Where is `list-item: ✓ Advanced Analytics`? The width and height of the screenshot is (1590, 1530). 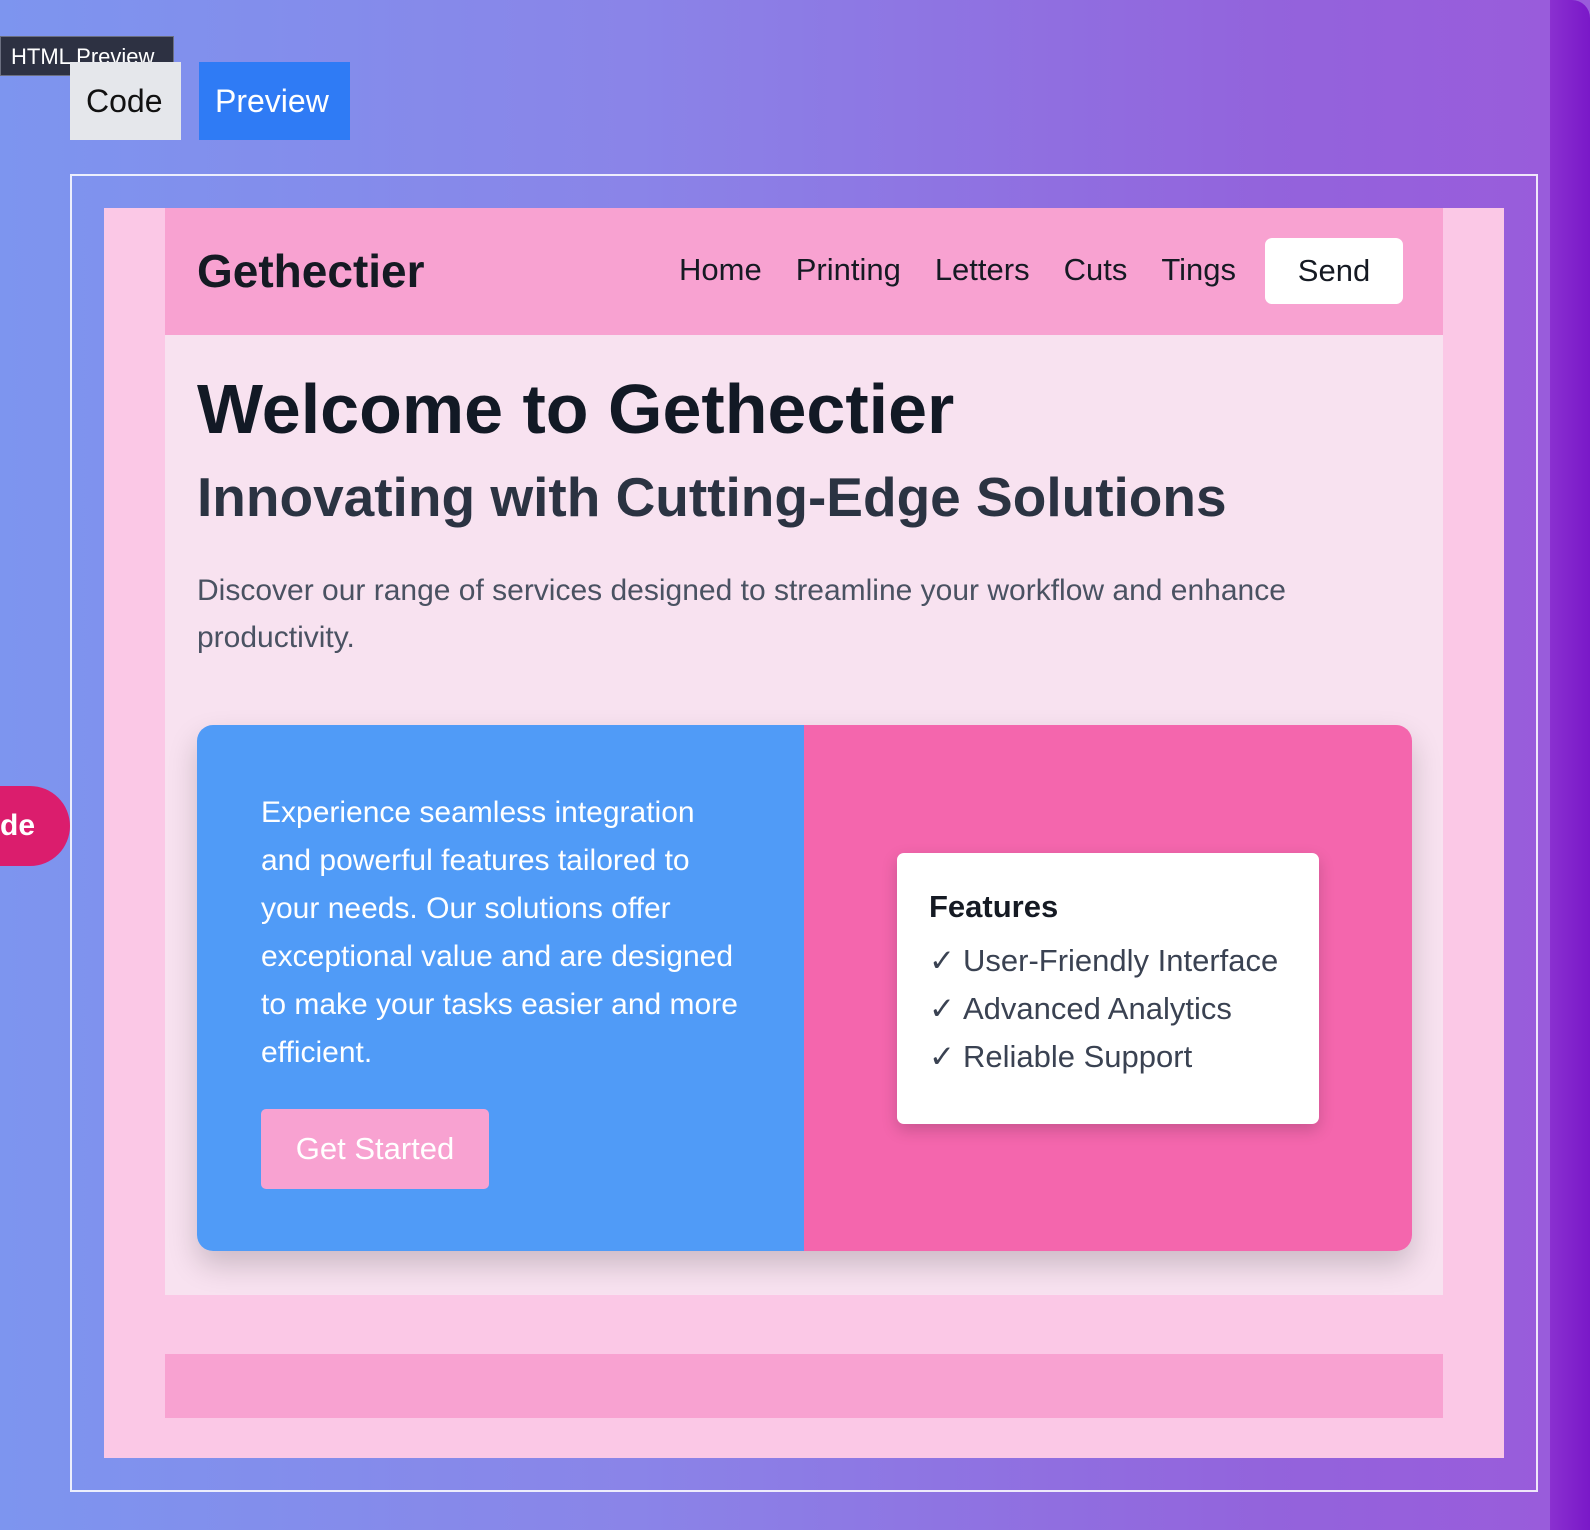
list-item: ✓ Advanced Analytics is located at coordinates (1108, 1009).